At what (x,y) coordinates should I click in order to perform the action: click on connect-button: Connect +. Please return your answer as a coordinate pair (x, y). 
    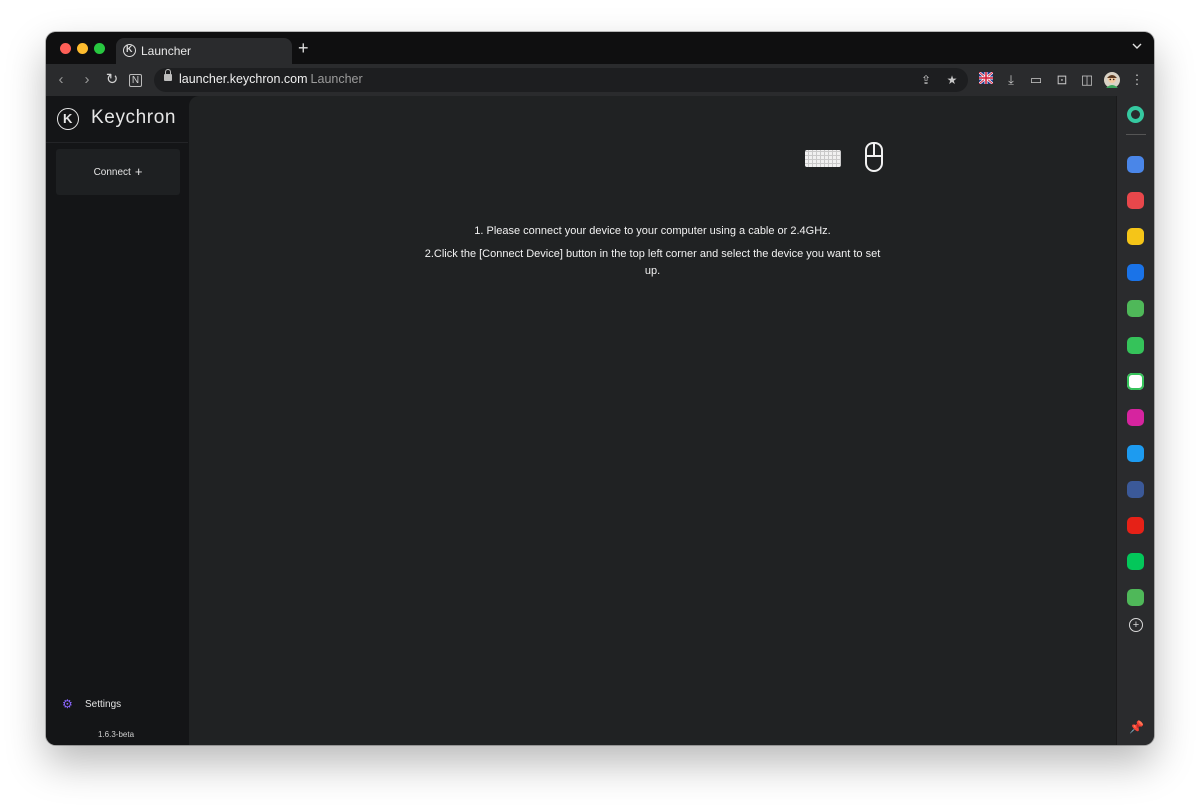
    Looking at the image, I should click on (118, 172).